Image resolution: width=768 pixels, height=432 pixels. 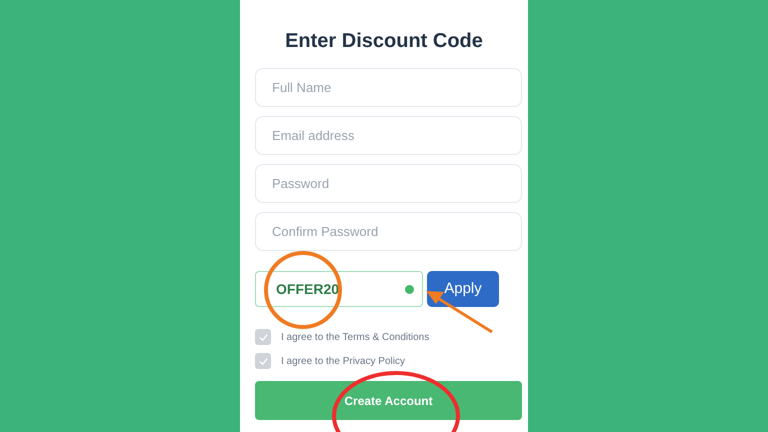 What do you see at coordinates (388, 231) in the screenshot?
I see `text-field: Confirm Password` at bounding box center [388, 231].